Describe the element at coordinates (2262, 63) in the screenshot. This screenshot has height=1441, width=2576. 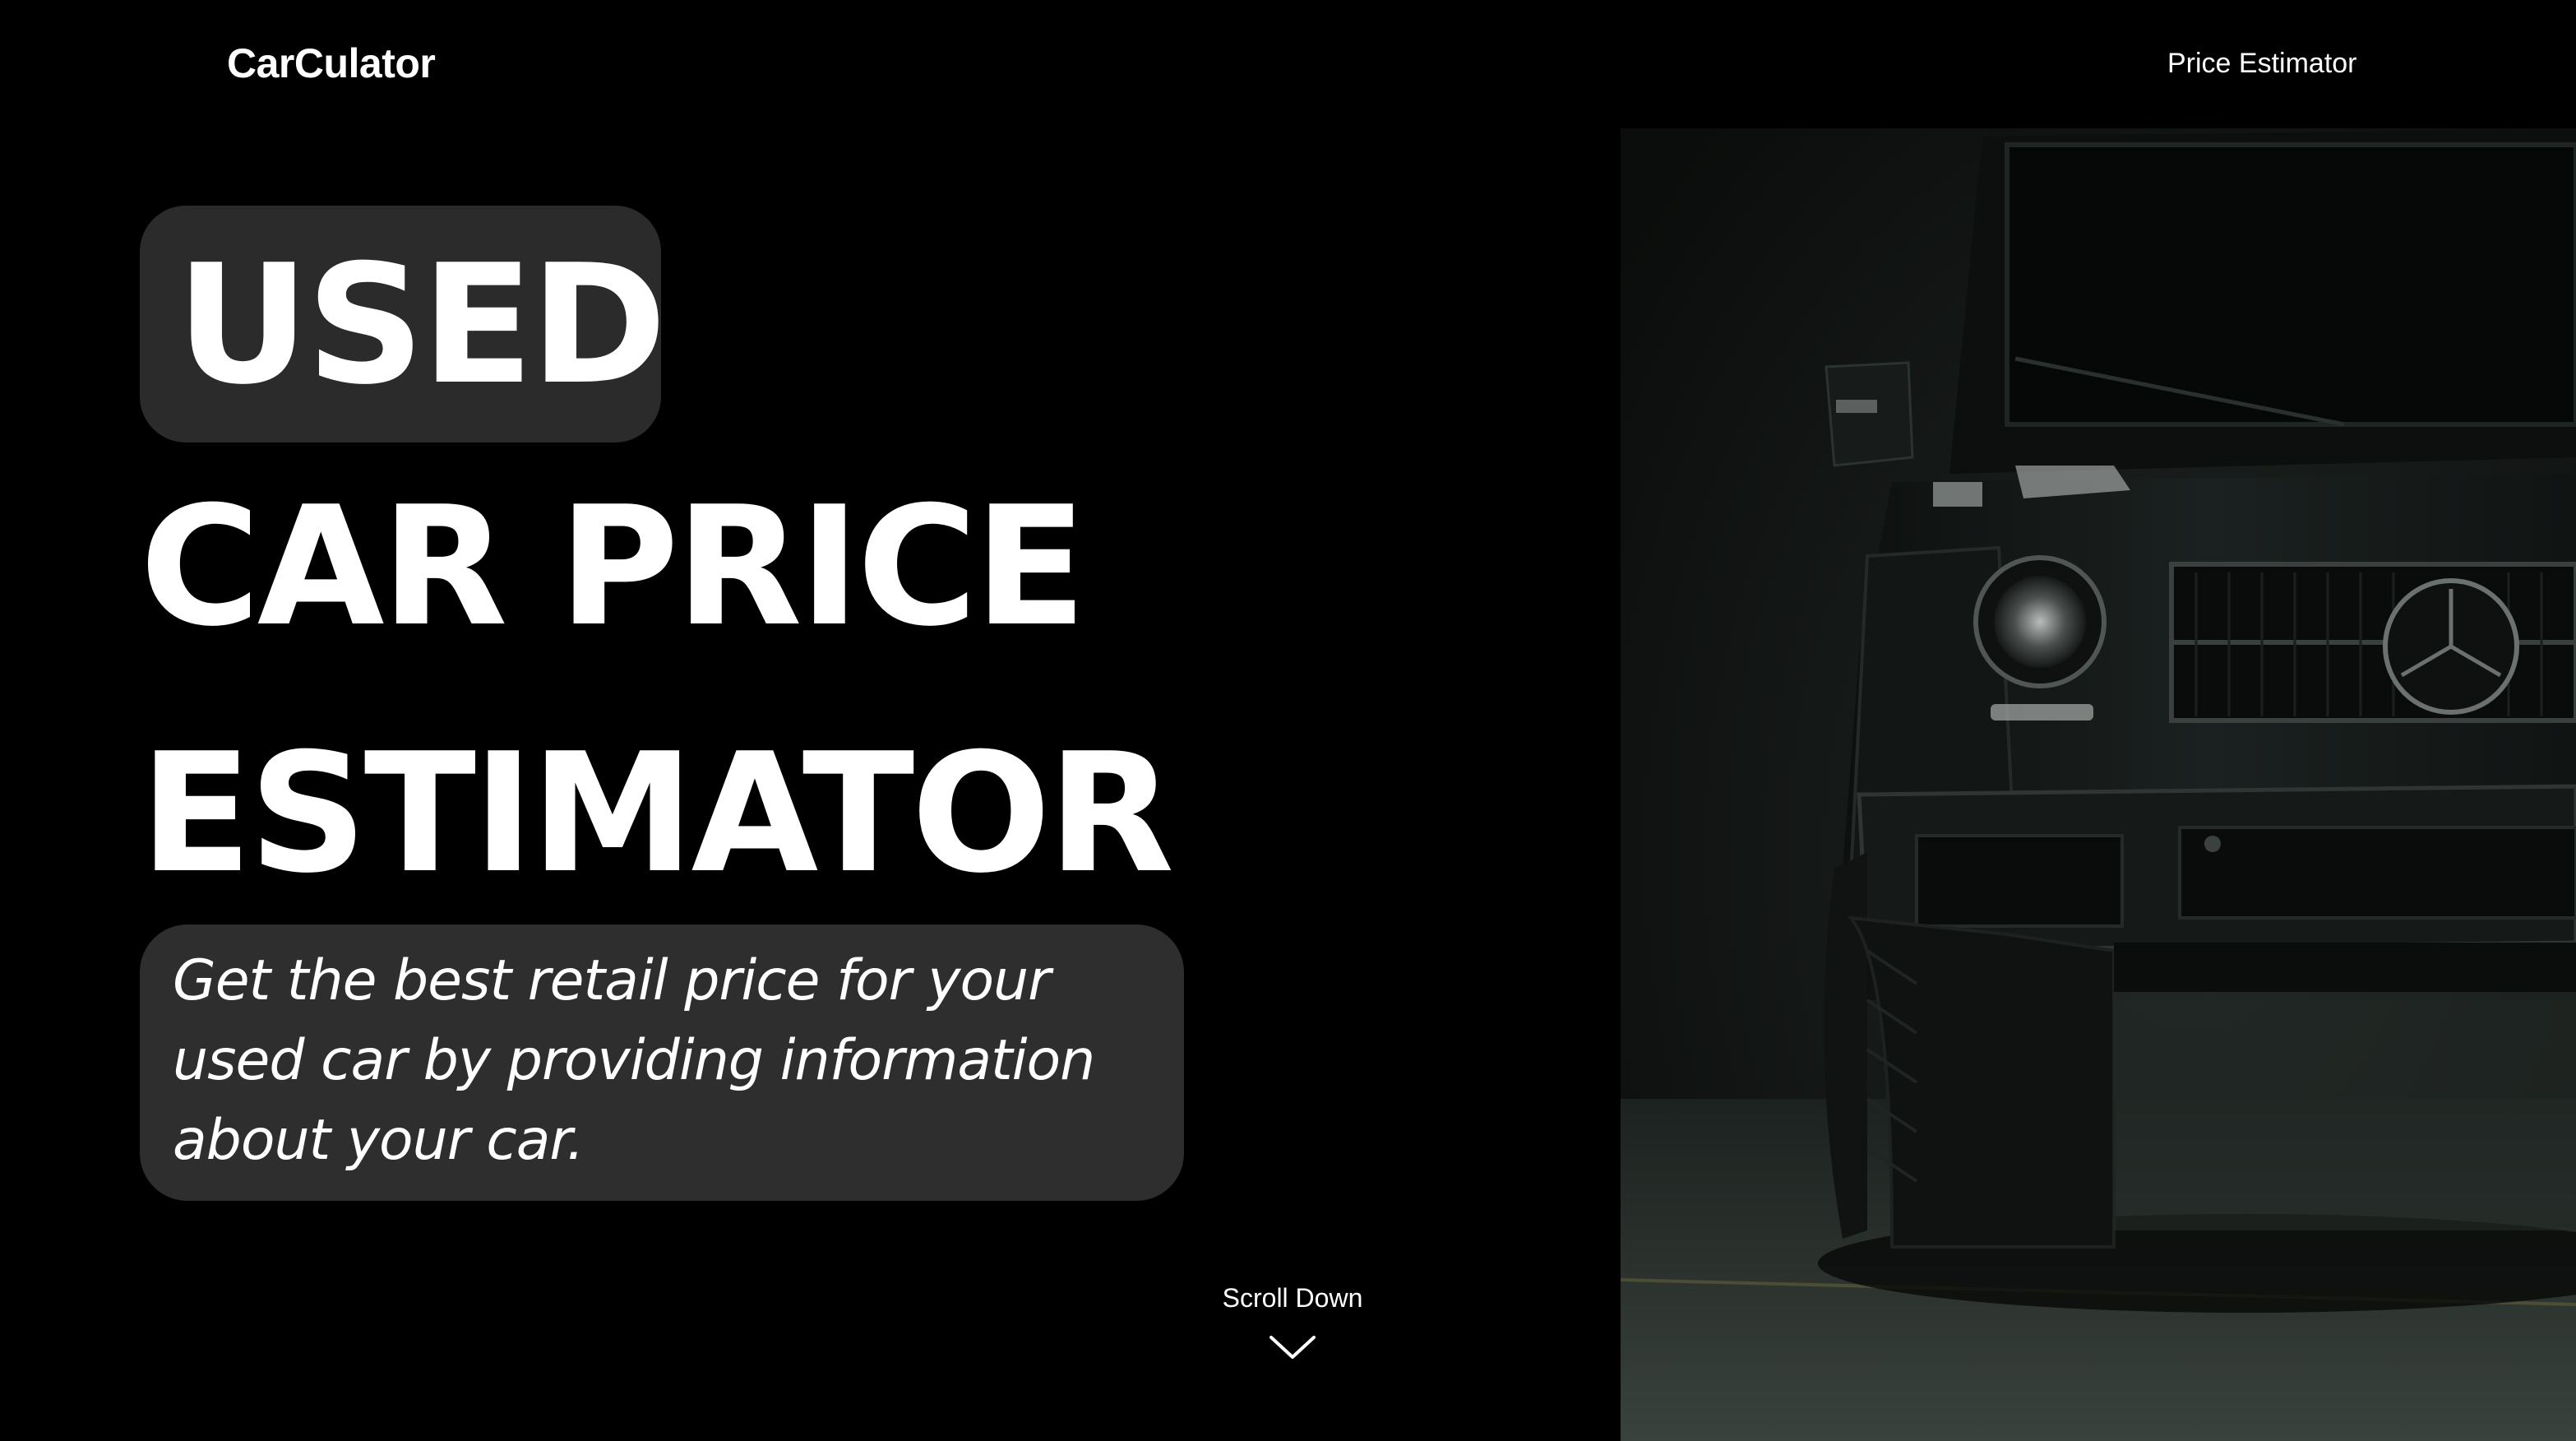
I see `nav-link-price-estimator: Price Estimator` at that location.